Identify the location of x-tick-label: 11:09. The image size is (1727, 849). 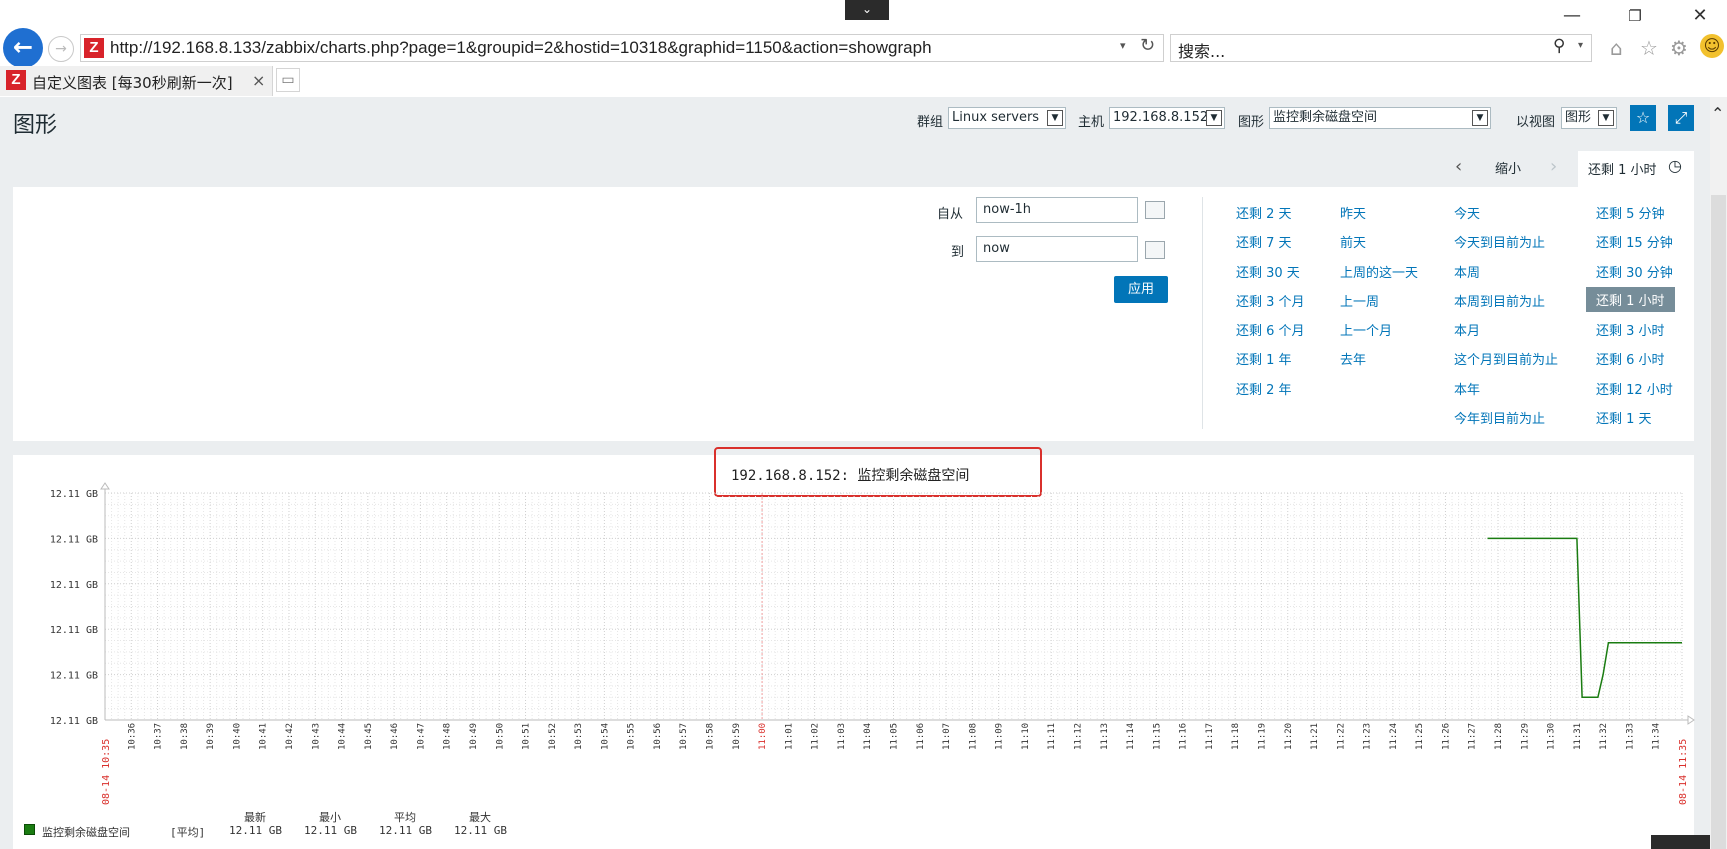
(1000, 736).